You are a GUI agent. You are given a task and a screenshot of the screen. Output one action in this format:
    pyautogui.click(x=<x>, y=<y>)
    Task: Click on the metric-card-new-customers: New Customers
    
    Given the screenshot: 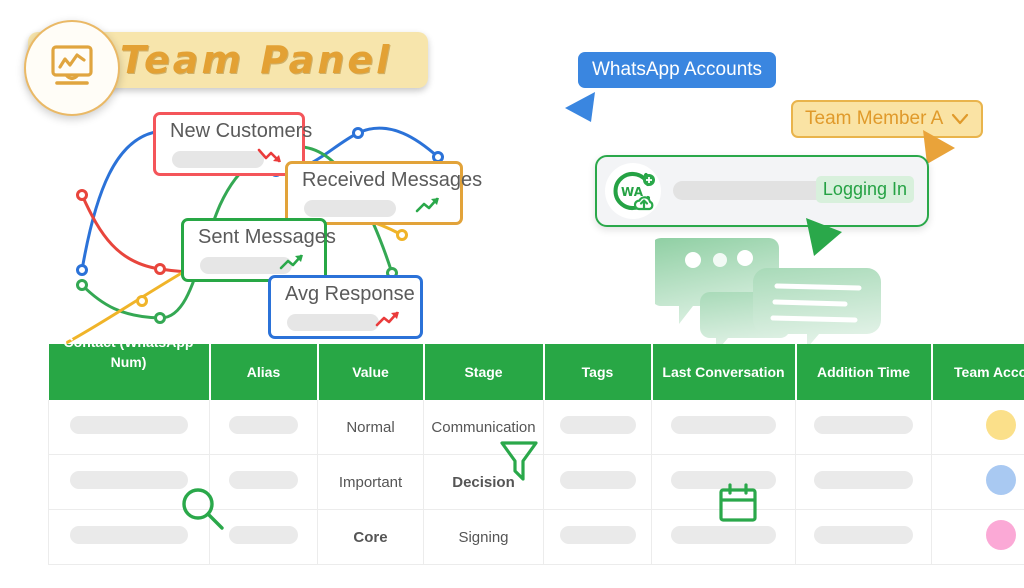 What is the action you would take?
    pyautogui.click(x=232, y=144)
    